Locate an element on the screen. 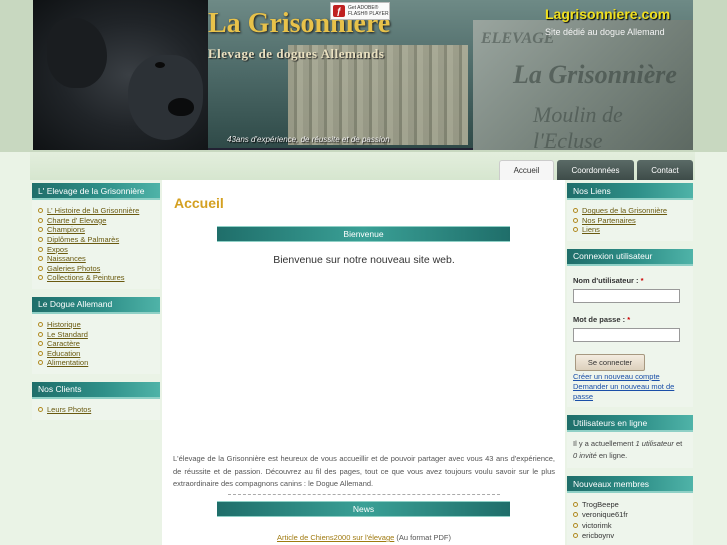 The height and width of the screenshot is (545, 727). news-link: Article de Chiens2000 sur l'élevage is located at coordinates (335, 537).